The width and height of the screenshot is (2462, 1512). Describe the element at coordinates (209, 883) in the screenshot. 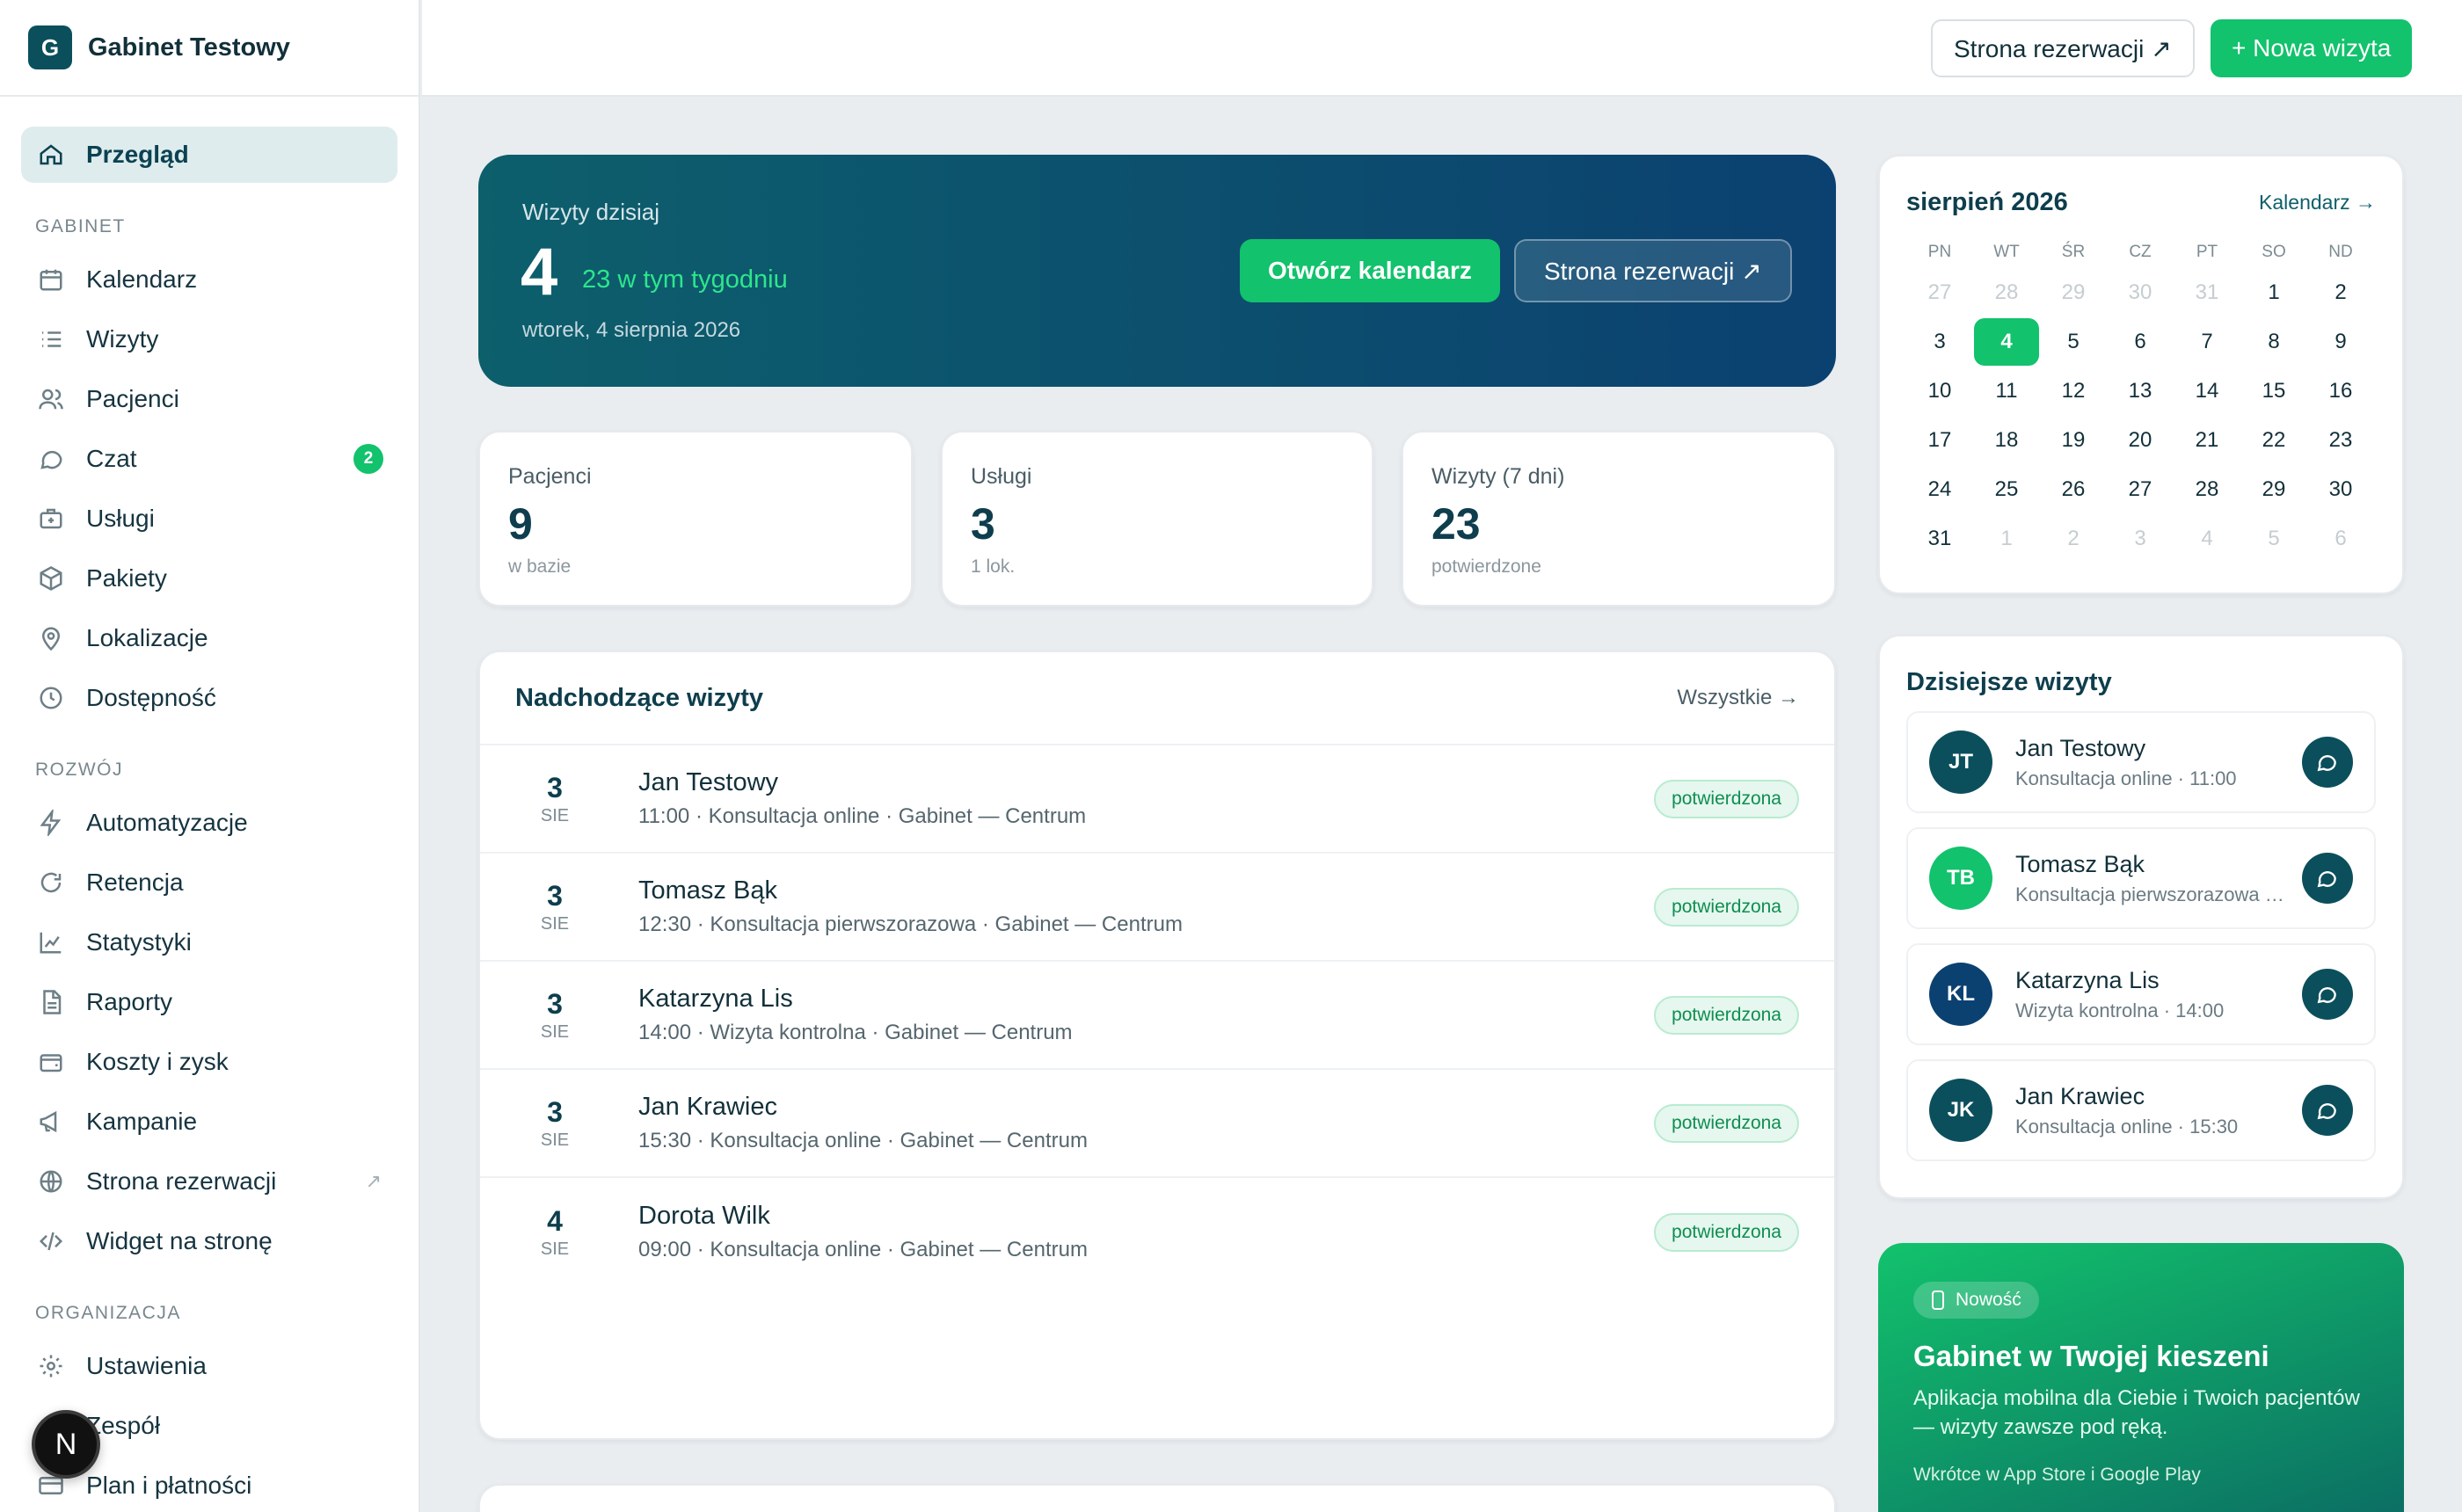

I see `sidebar-item-refresh: Retencja` at that location.